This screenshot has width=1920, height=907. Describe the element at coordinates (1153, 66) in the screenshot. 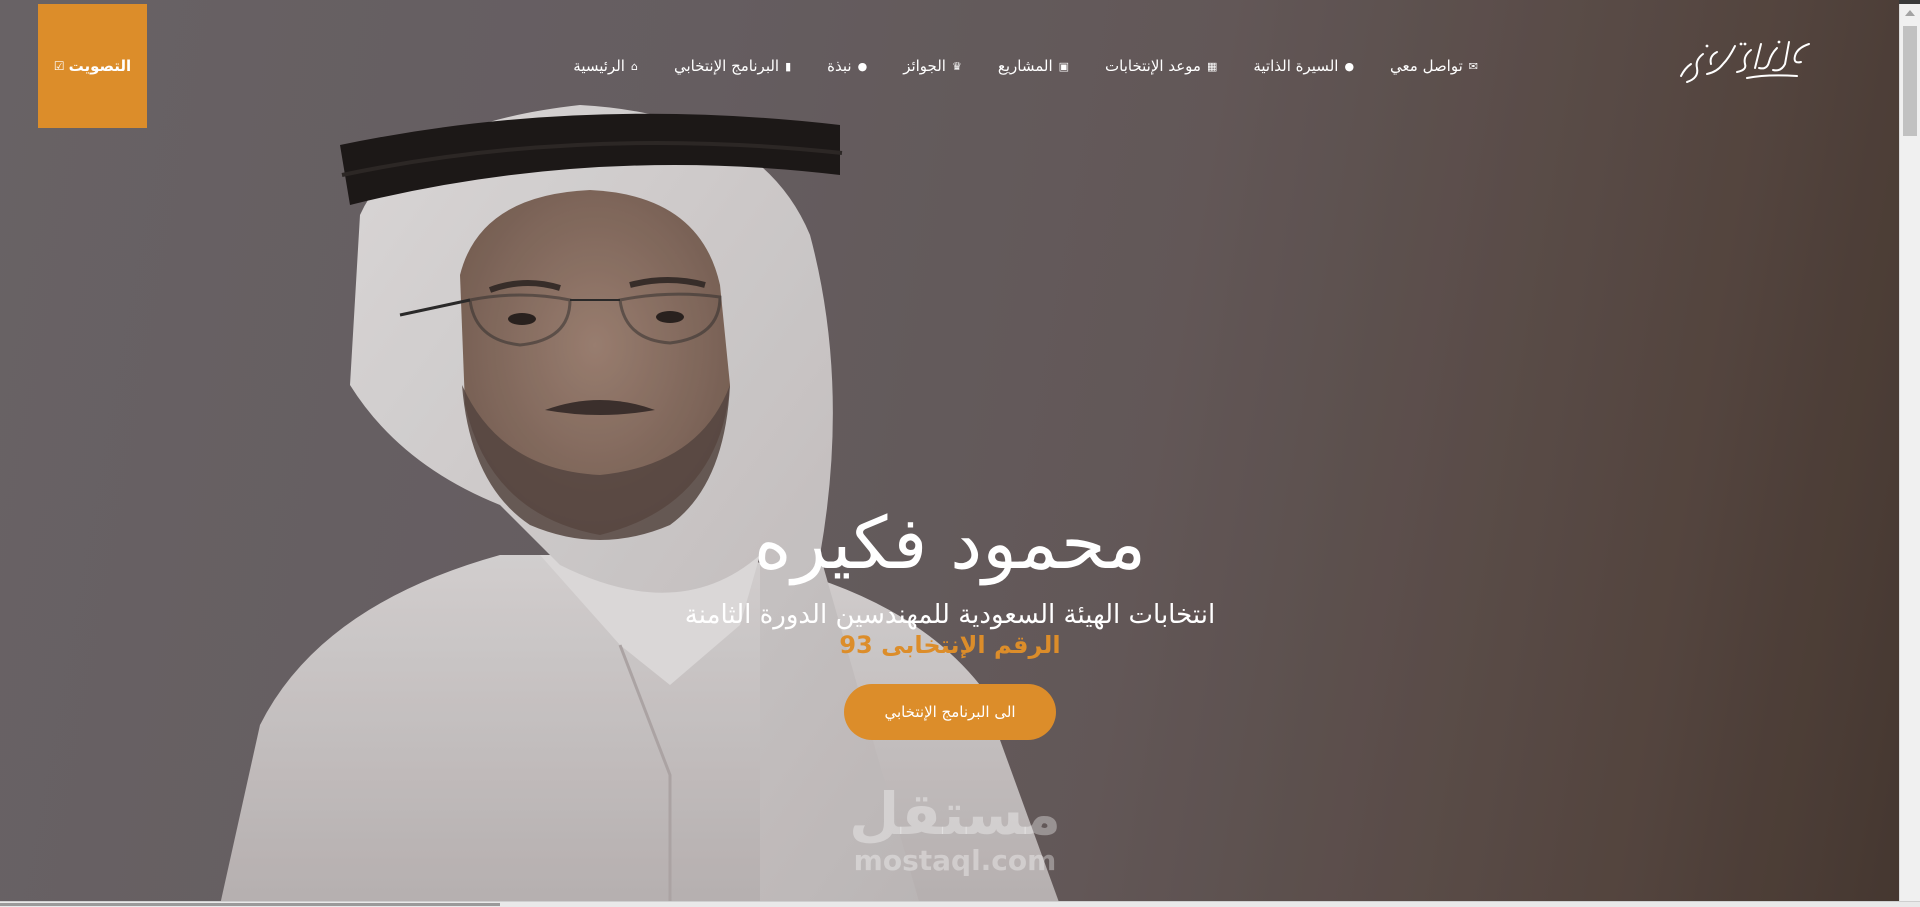

I see `nav-item-label: موعد الإنتخابات` at that location.